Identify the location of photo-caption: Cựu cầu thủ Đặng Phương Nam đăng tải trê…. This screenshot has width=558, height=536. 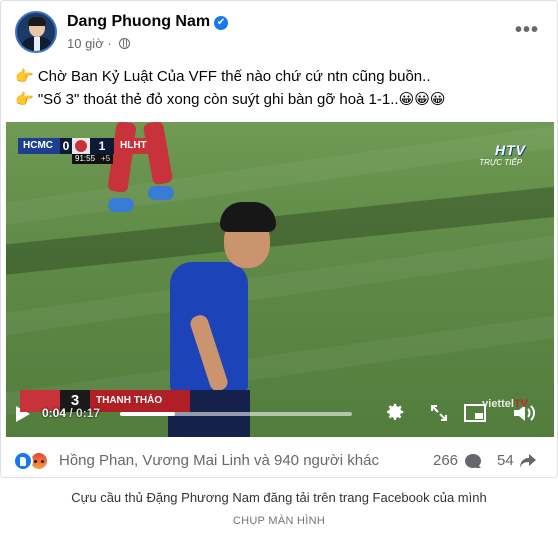
(279, 497).